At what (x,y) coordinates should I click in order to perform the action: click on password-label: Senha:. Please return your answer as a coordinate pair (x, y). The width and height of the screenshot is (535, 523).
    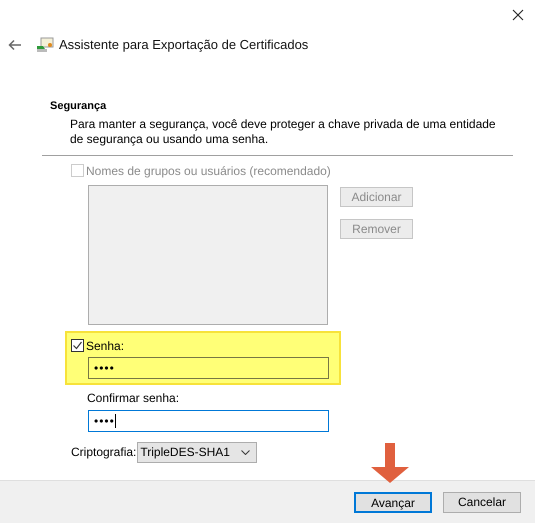
    Looking at the image, I should click on (105, 346).